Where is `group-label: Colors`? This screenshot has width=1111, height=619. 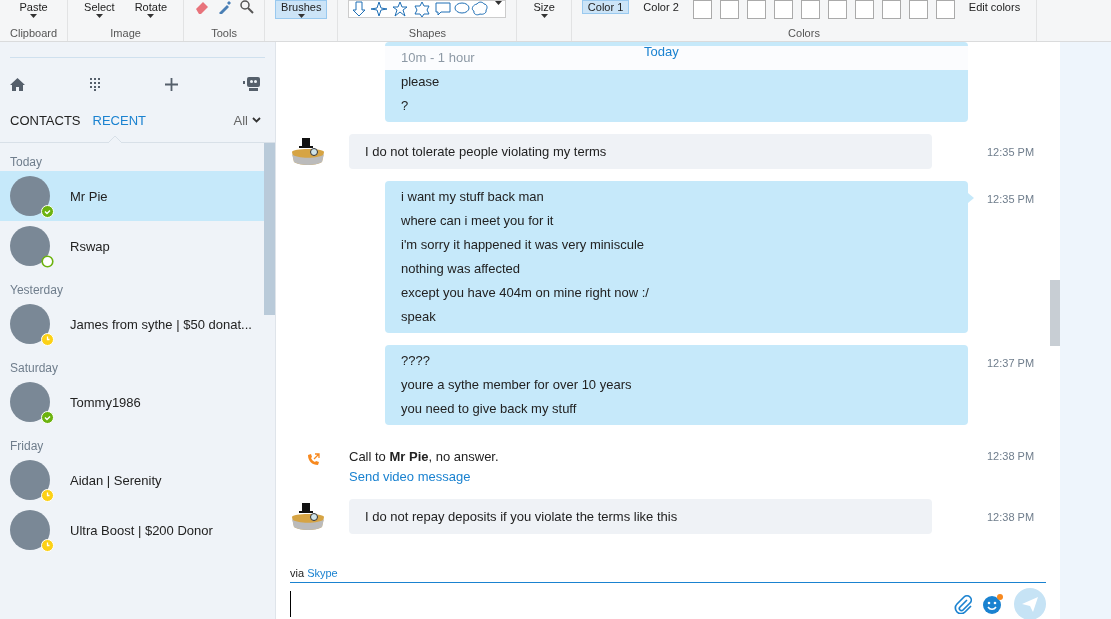 group-label: Colors is located at coordinates (804, 34).